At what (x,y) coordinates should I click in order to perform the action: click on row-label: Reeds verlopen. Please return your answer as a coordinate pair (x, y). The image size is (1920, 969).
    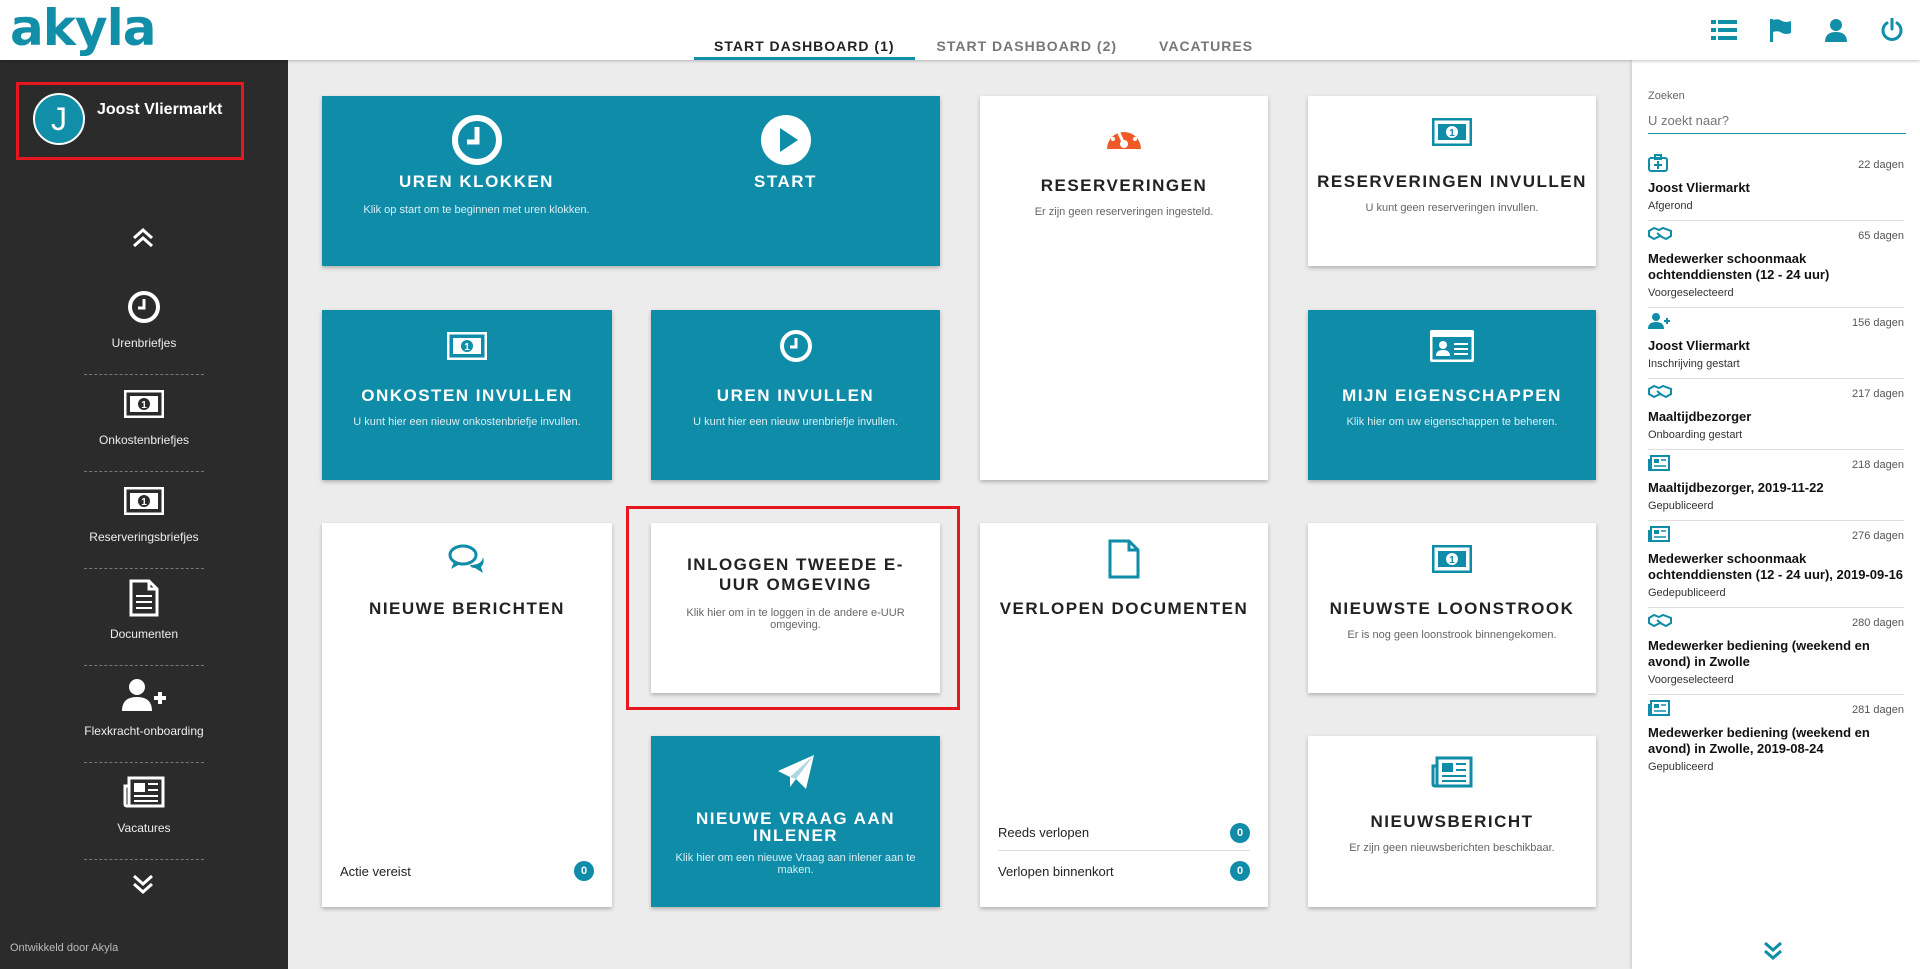
    Looking at the image, I should click on (1044, 832).